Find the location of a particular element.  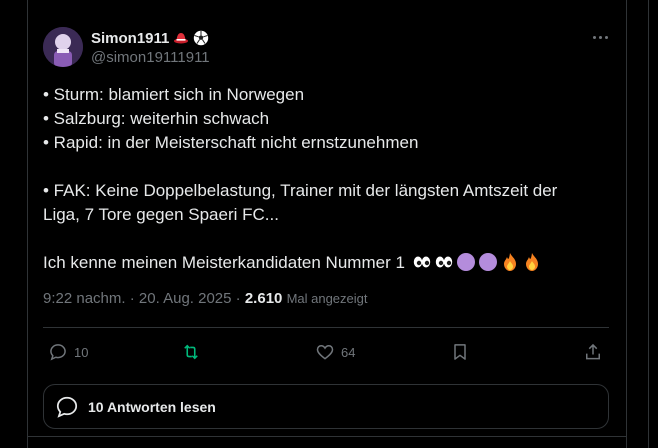

more-options-button is located at coordinates (600, 37).